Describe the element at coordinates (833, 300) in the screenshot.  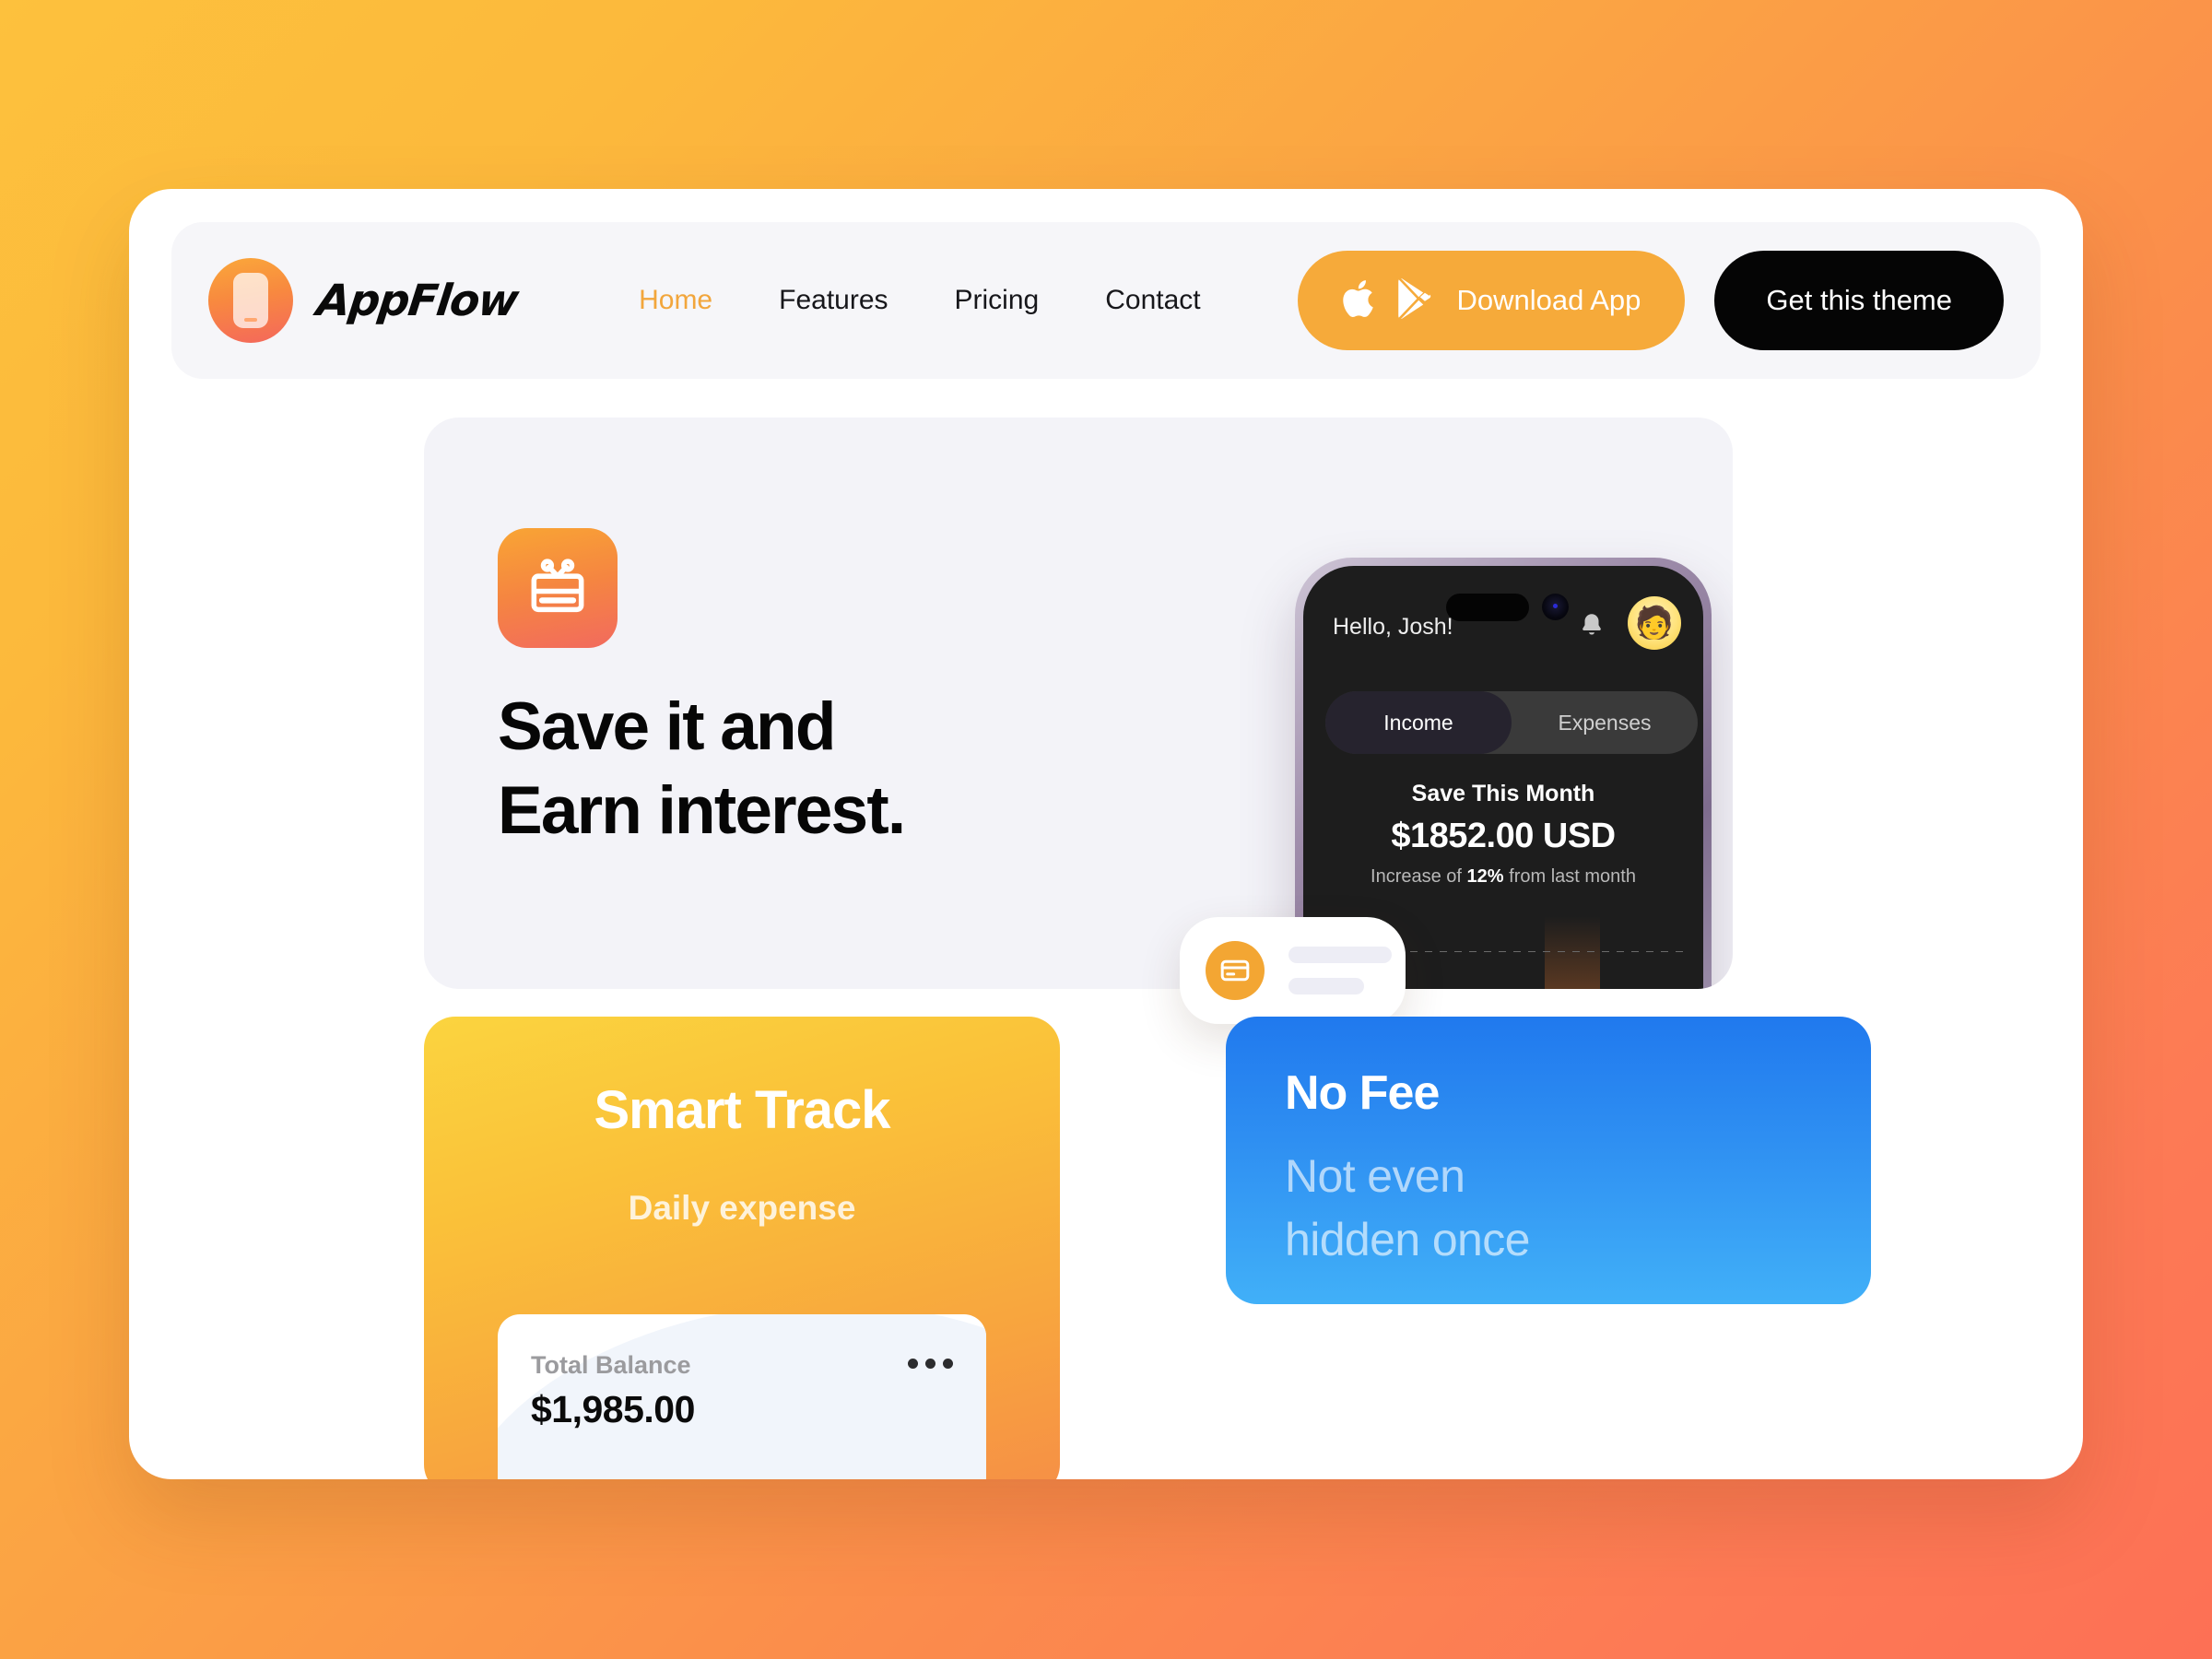
I see `nav-link-features: Features` at that location.